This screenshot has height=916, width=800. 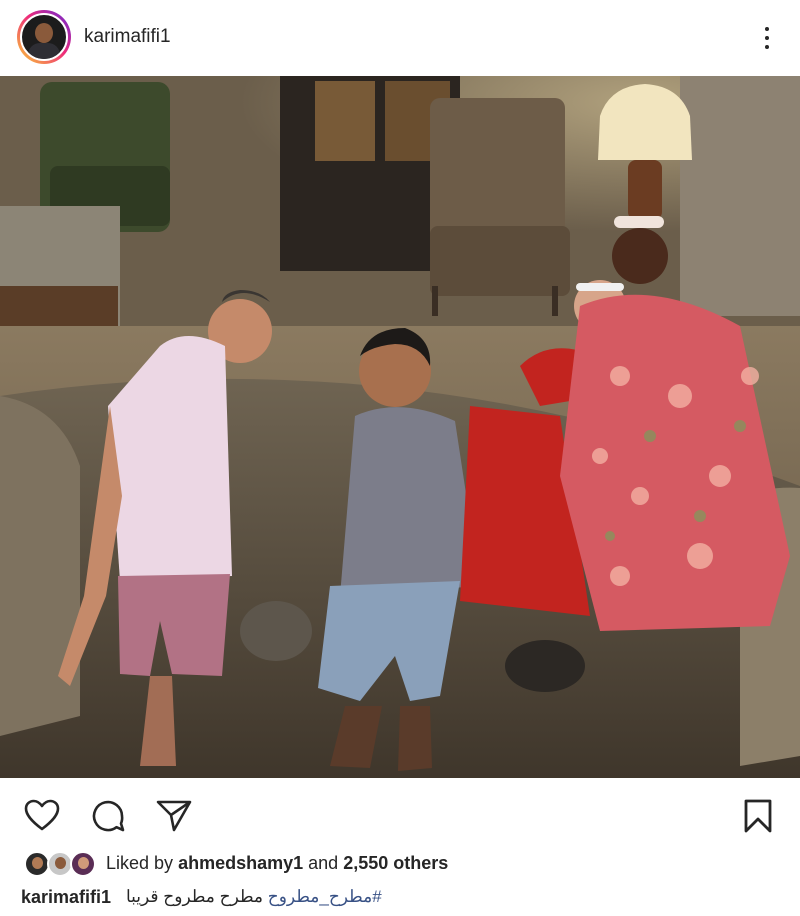 What do you see at coordinates (83, 864) in the screenshot?
I see `liker-avatar` at bounding box center [83, 864].